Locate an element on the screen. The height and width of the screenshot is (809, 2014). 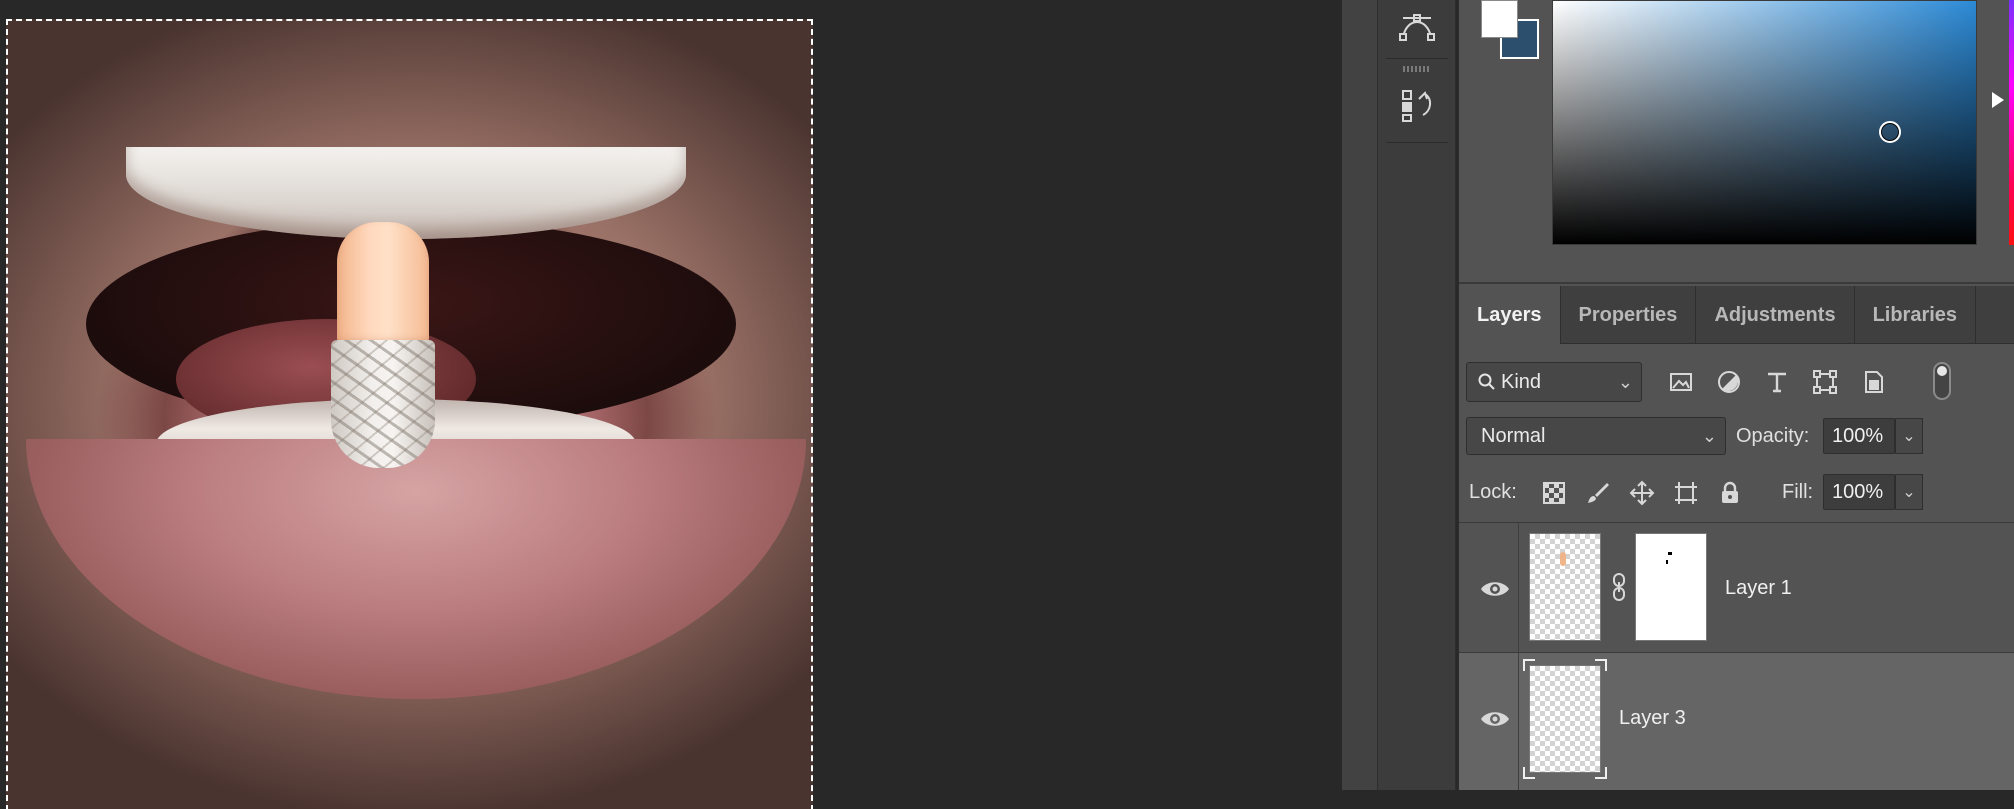
lock-position-icon is located at coordinates (1642, 493).